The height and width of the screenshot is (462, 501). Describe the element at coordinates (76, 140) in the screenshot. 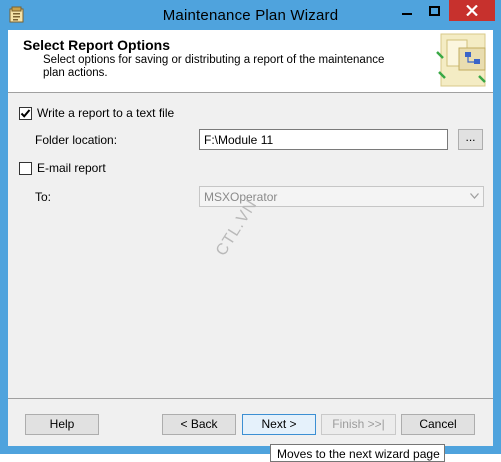

I see `folder-location-label: Folder location:` at that location.